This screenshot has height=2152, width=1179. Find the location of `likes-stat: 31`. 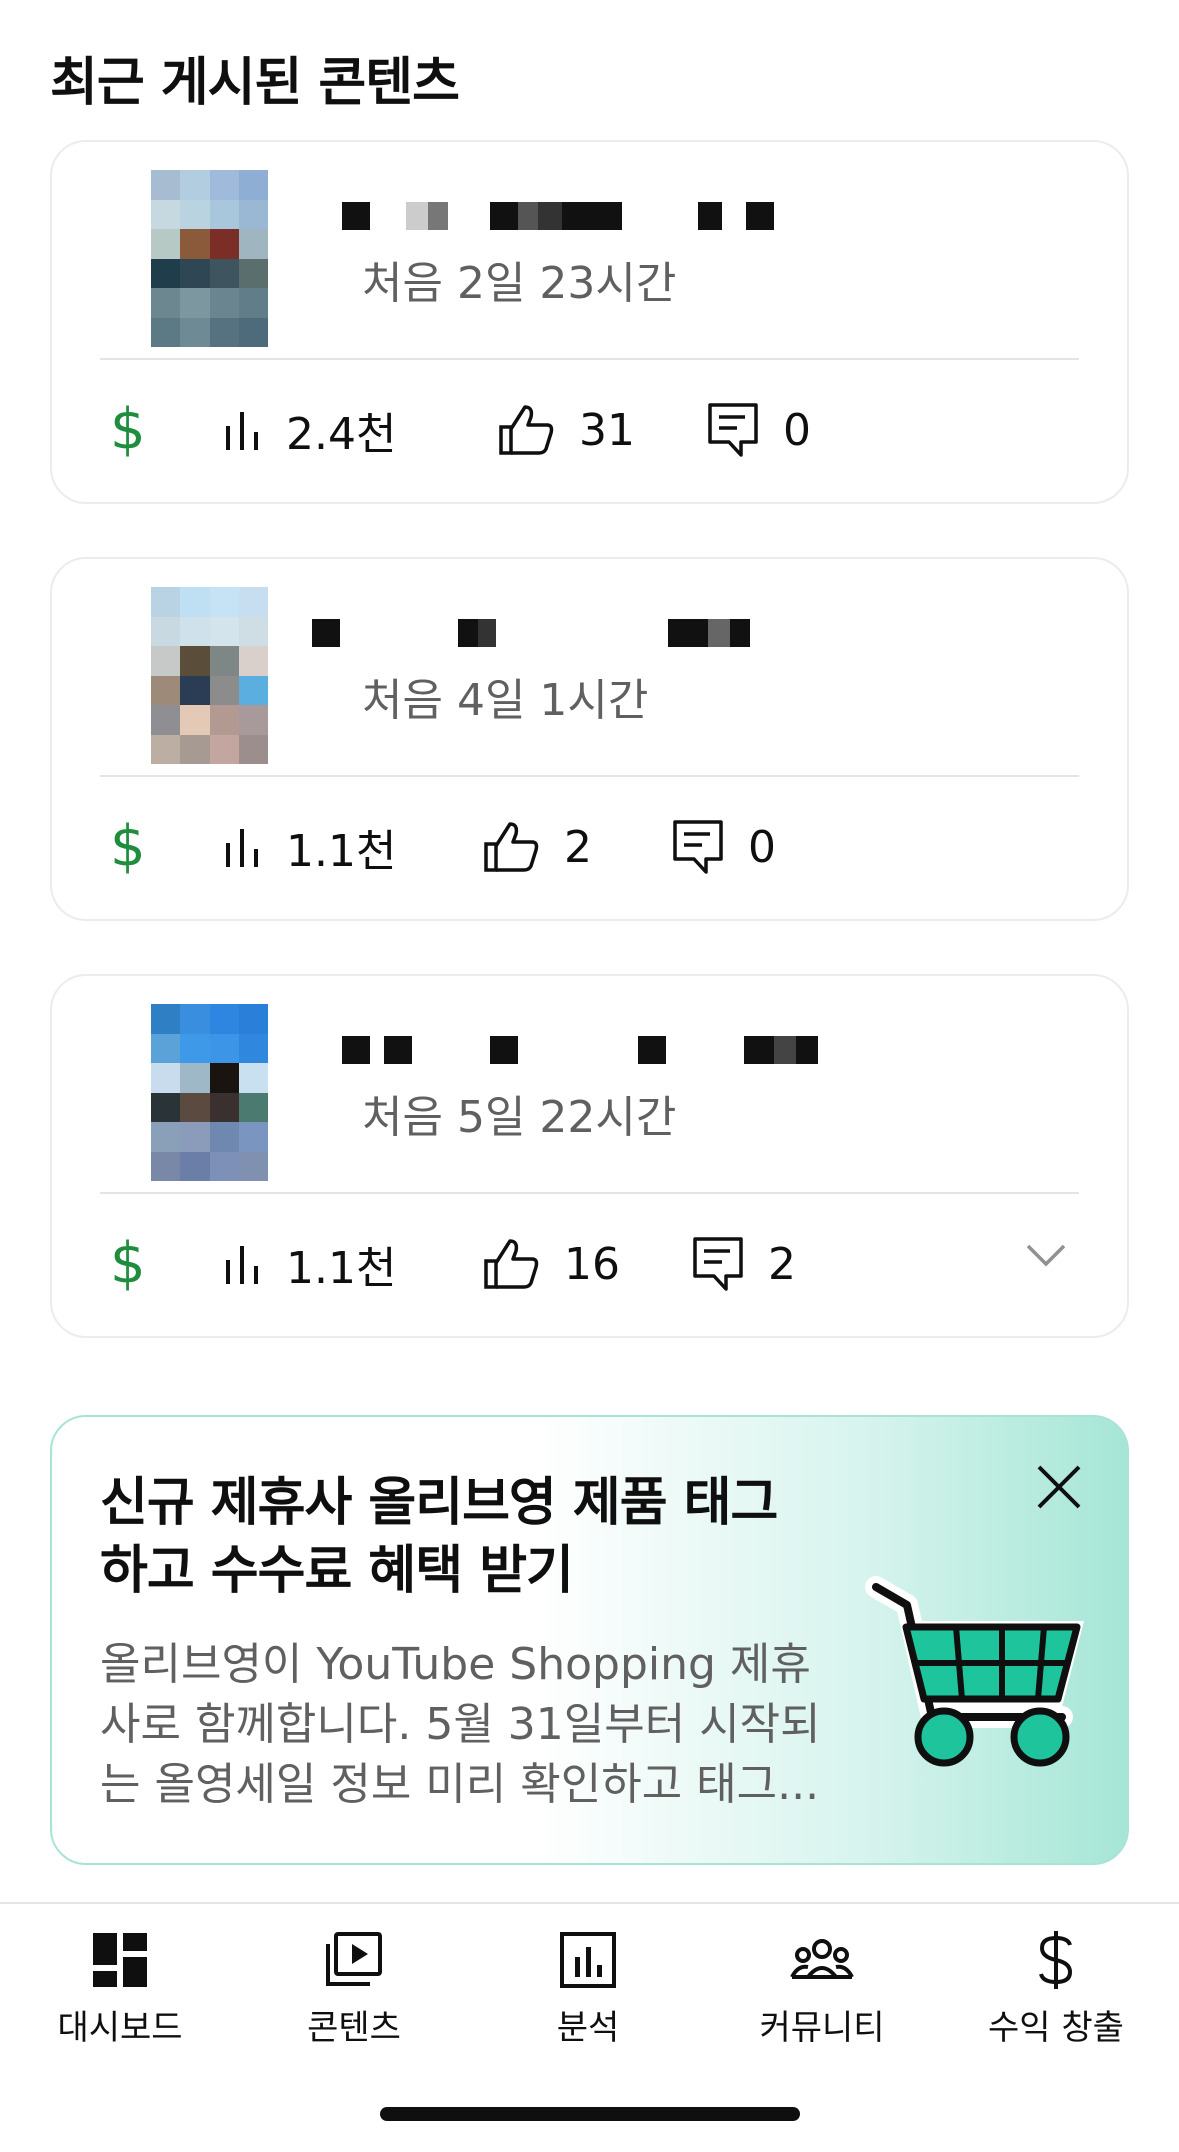

likes-stat: 31 is located at coordinates (566, 430).